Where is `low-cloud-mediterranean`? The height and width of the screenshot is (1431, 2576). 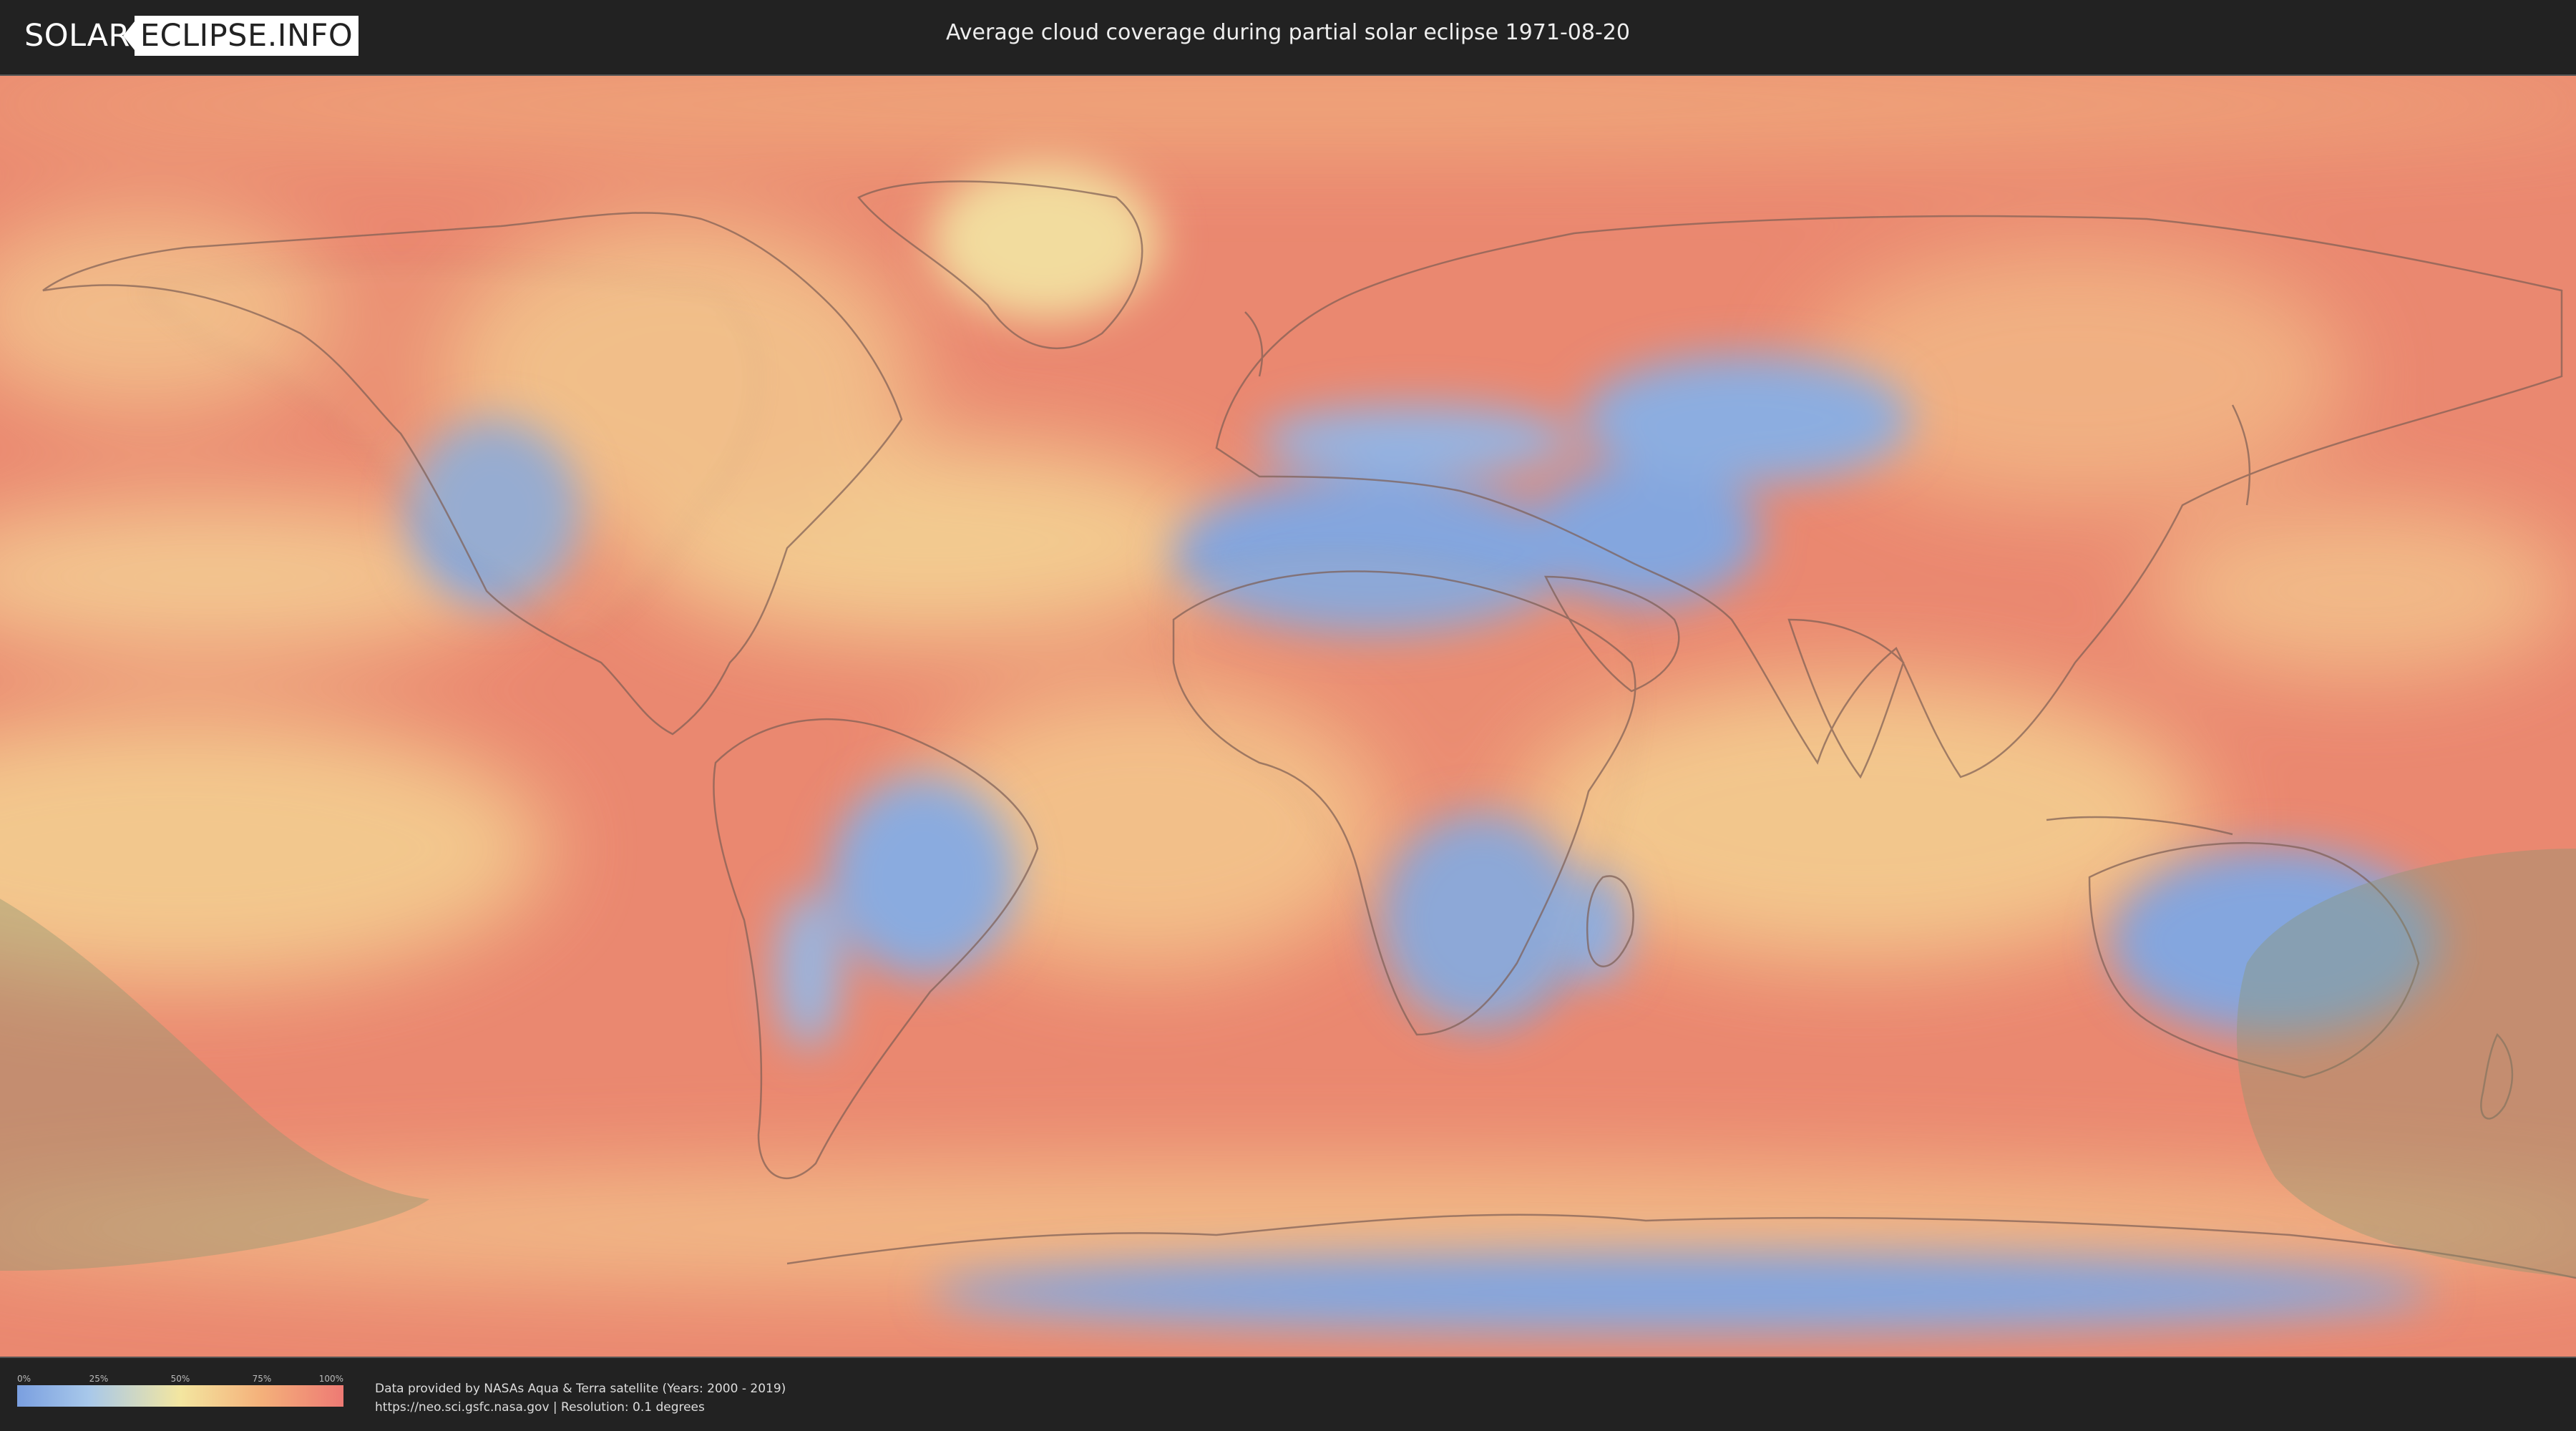 low-cloud-mediterranean is located at coordinates (1416, 441).